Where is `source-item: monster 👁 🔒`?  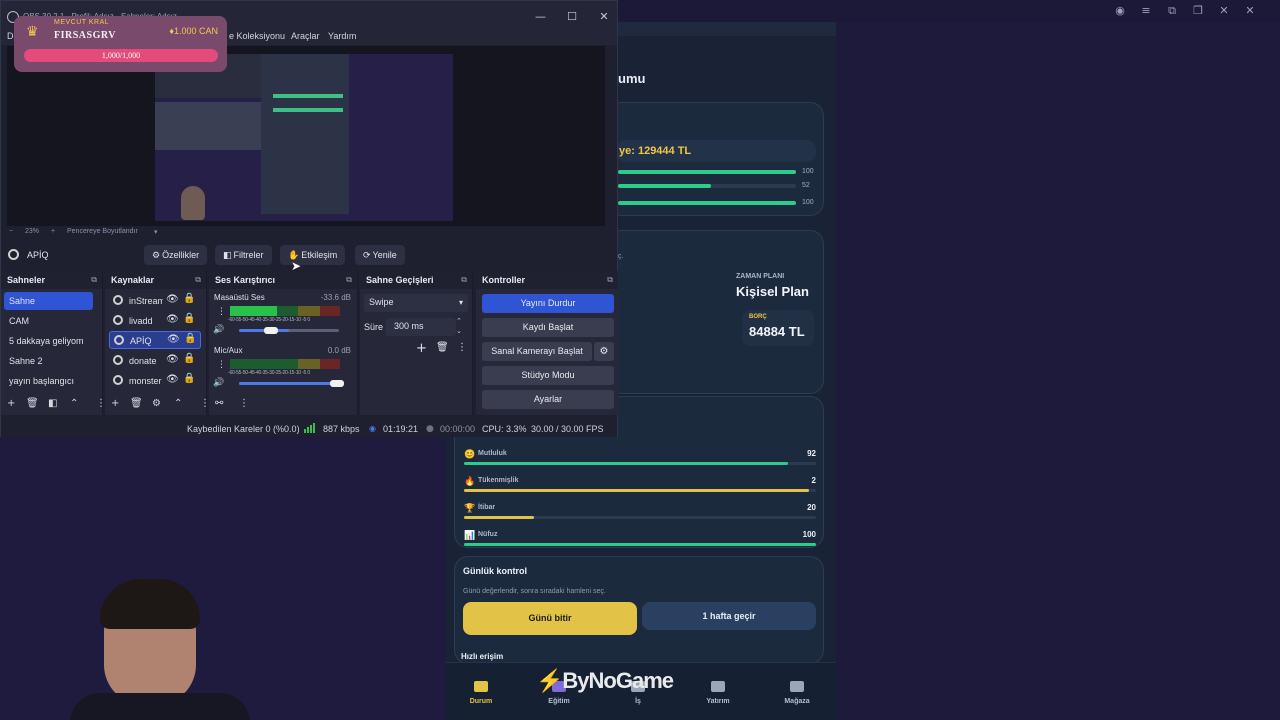 source-item: monster 👁 🔒 is located at coordinates (155, 381).